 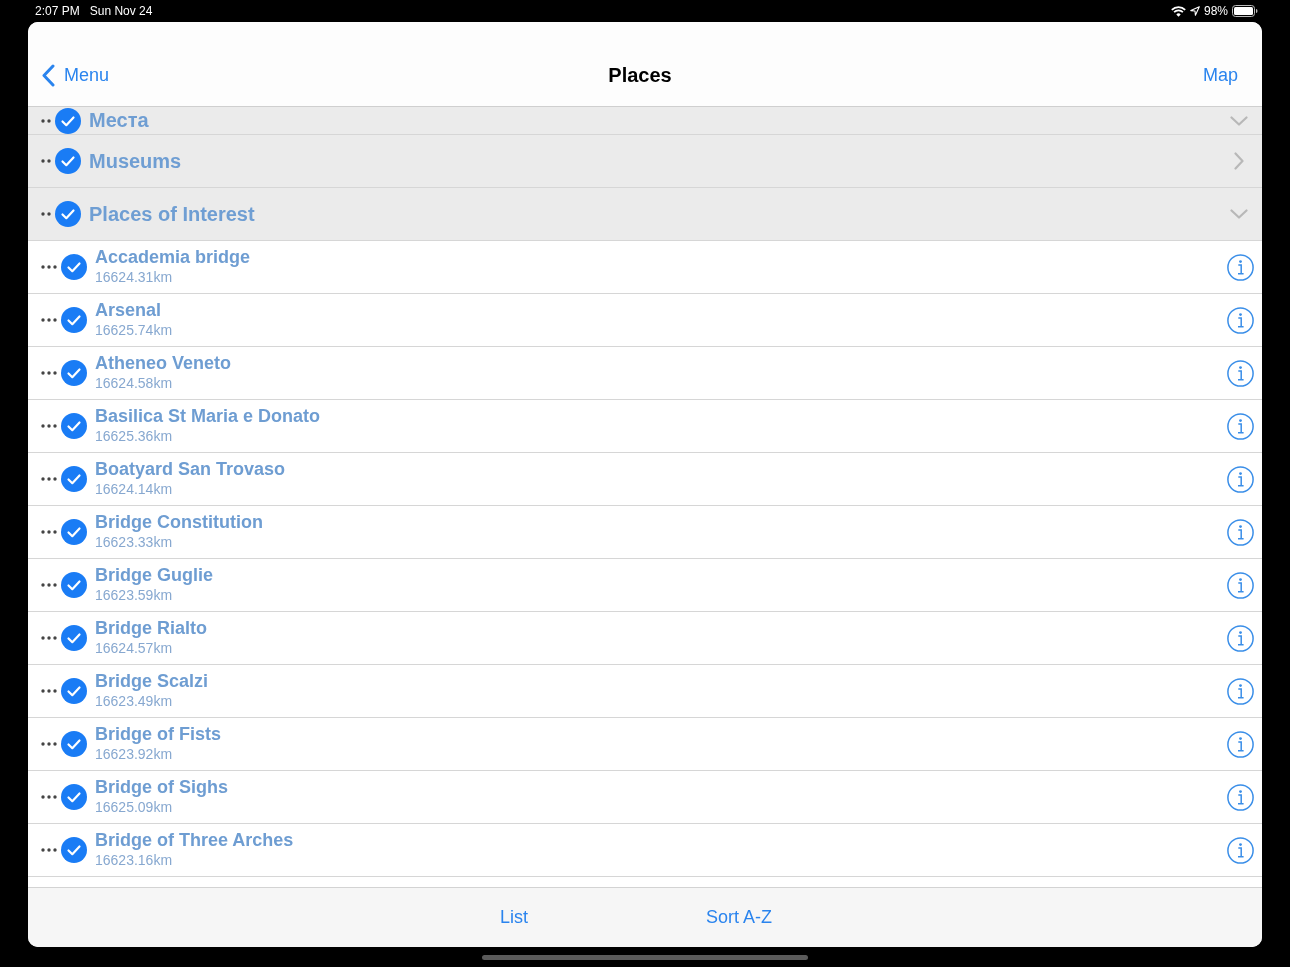 What do you see at coordinates (645, 691) in the screenshot?
I see `place-row: Bridge Scalzi 16623.49km` at bounding box center [645, 691].